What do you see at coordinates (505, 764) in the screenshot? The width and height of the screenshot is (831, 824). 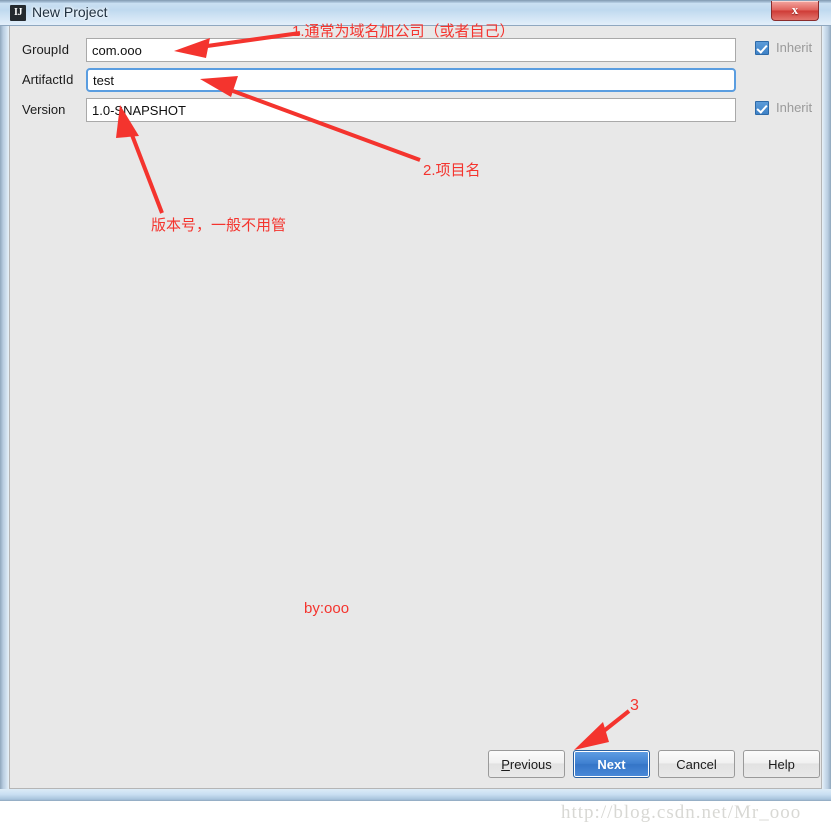 I see `previous-button-mnemonic: P` at bounding box center [505, 764].